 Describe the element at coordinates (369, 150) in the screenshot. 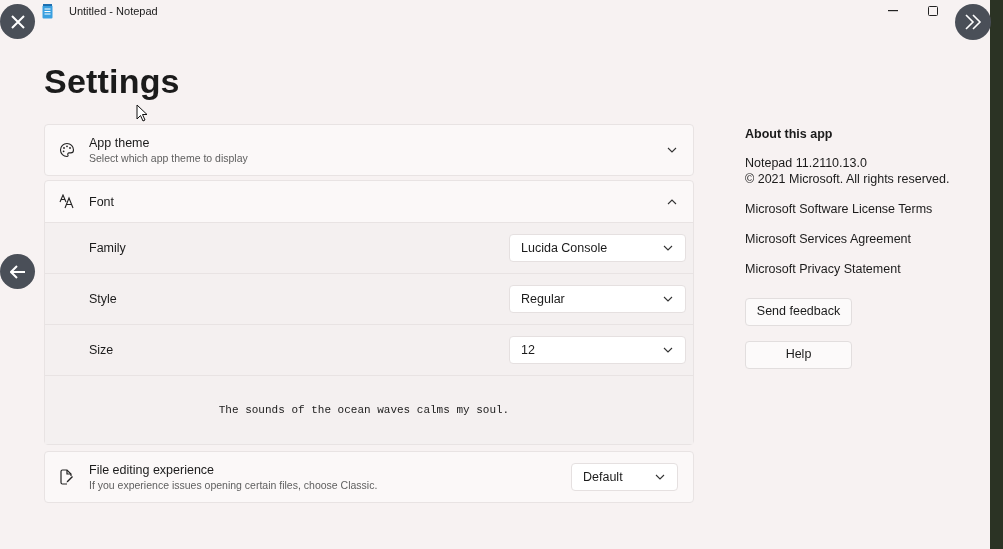

I see `expander-header: App theme Select which app theme to display` at that location.